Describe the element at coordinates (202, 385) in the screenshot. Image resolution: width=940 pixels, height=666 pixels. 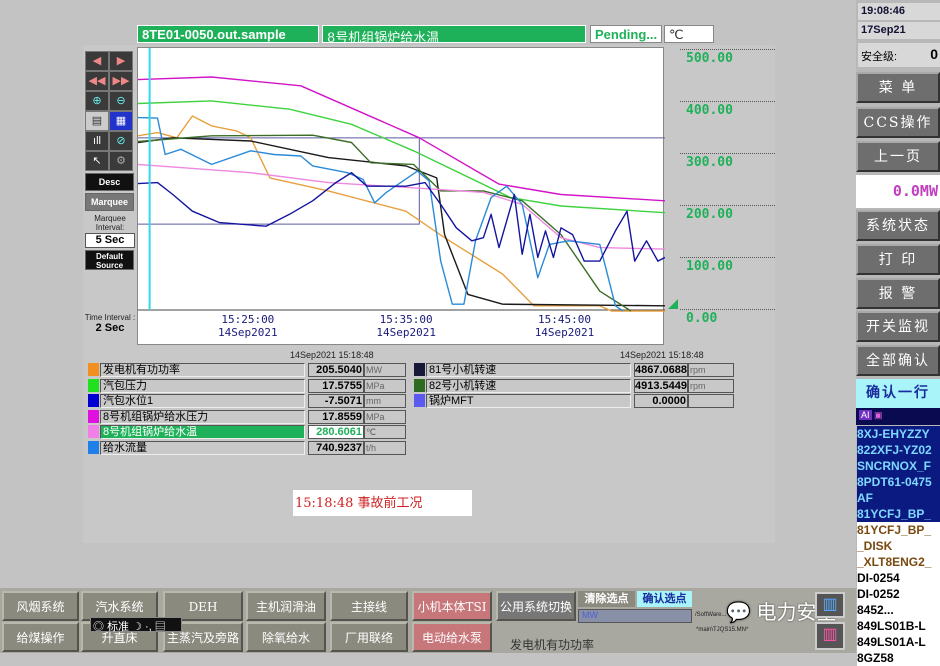
I see `legend-item-name: 汽包压力` at that location.